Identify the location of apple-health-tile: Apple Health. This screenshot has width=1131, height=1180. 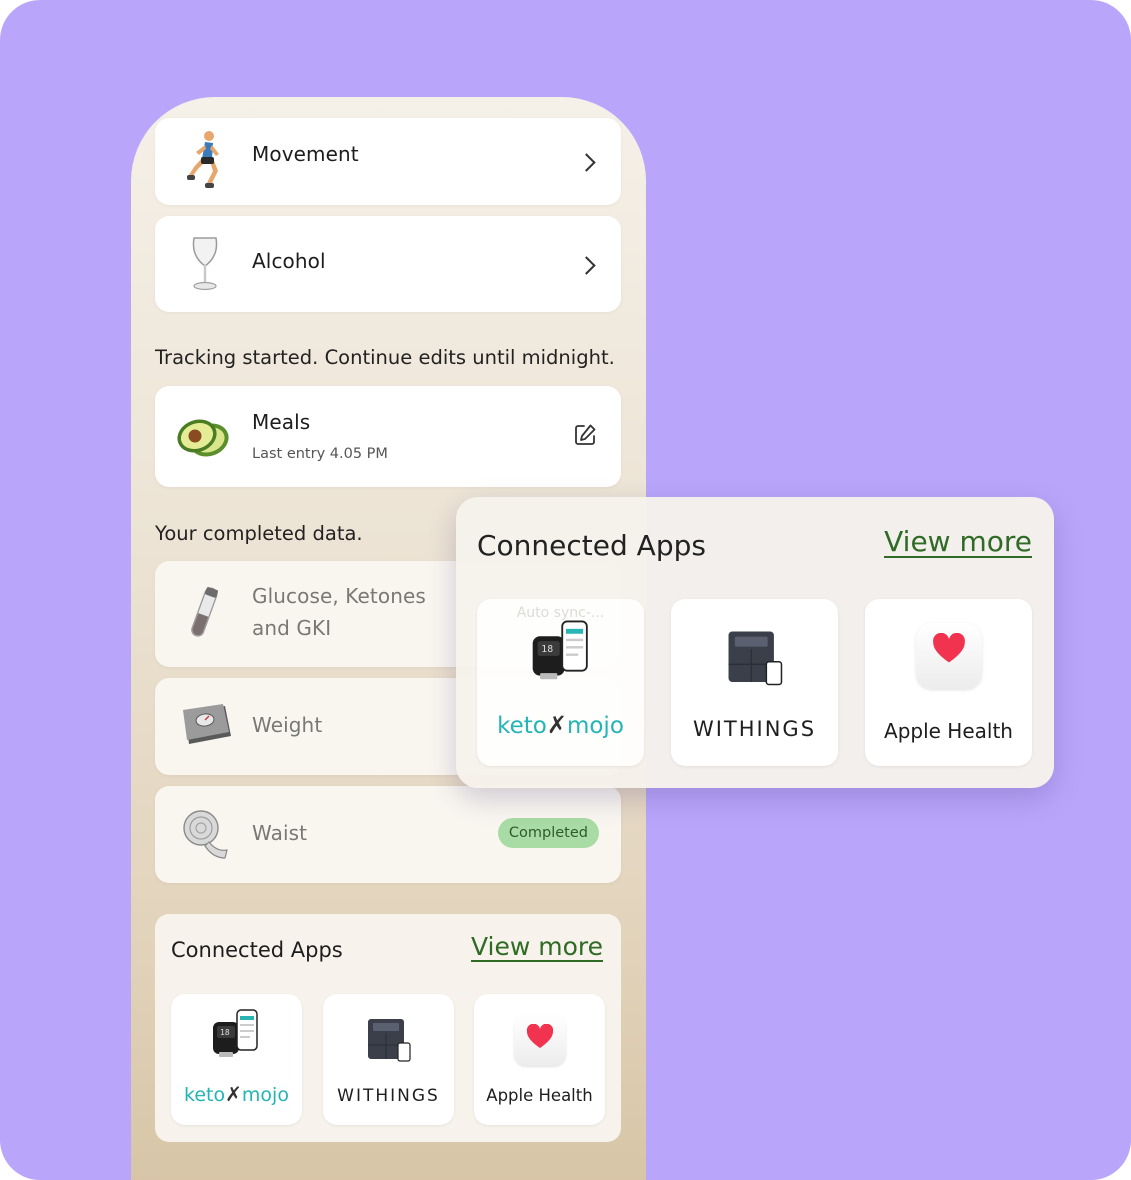
(539, 1059).